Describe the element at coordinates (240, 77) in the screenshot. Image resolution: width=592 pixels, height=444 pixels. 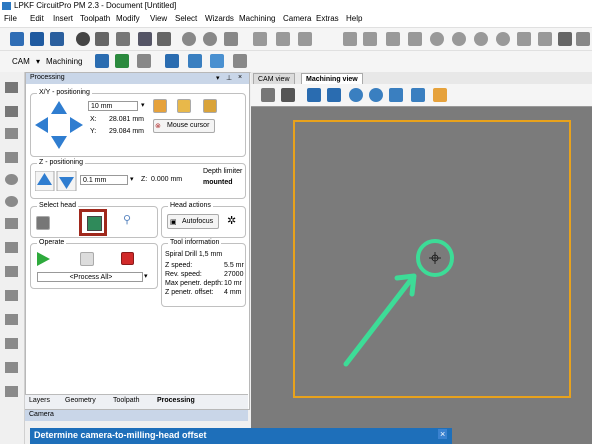
I see `close-icon: ×` at that location.